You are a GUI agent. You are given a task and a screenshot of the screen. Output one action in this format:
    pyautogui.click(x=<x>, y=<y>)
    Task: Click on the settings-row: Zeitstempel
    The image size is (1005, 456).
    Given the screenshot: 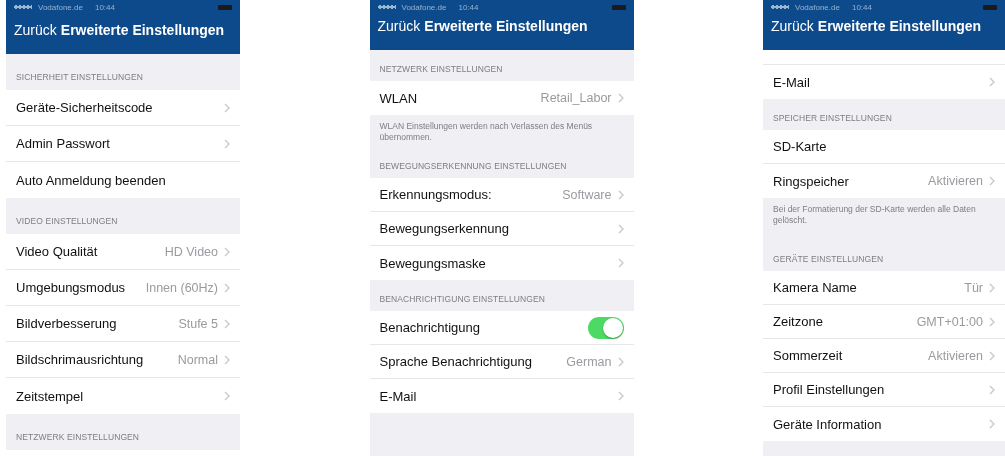 What is the action you would take?
    pyautogui.click(x=123, y=396)
    